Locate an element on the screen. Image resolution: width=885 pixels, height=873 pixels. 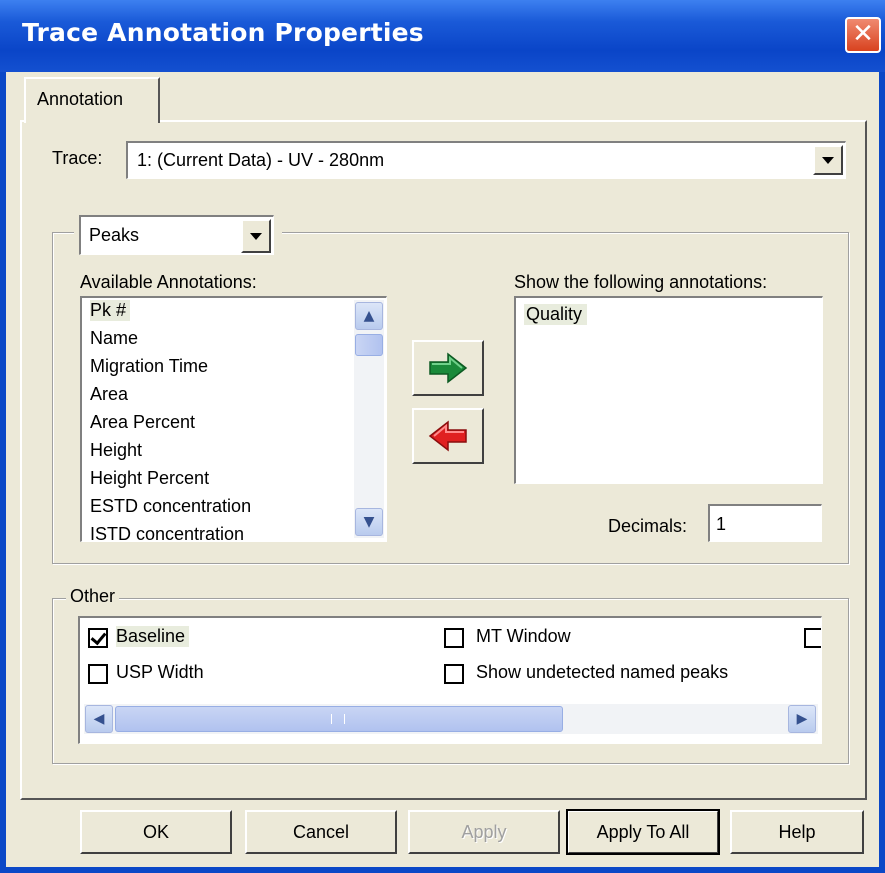
remove-annotation-button is located at coordinates (448, 436).